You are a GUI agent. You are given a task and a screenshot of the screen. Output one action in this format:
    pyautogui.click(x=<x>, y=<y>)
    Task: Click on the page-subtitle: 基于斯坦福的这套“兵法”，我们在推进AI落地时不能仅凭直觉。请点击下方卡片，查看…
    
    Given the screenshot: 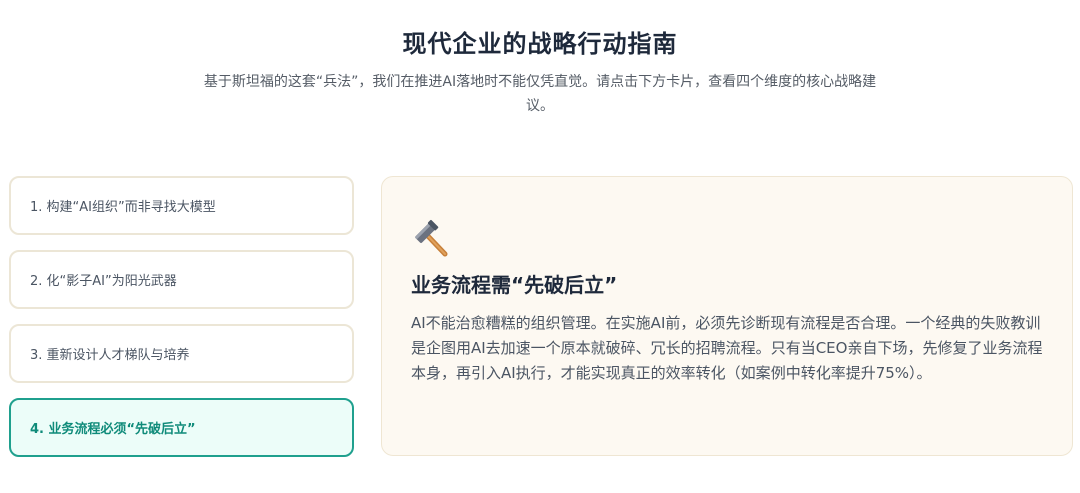 What is the action you would take?
    pyautogui.click(x=540, y=94)
    